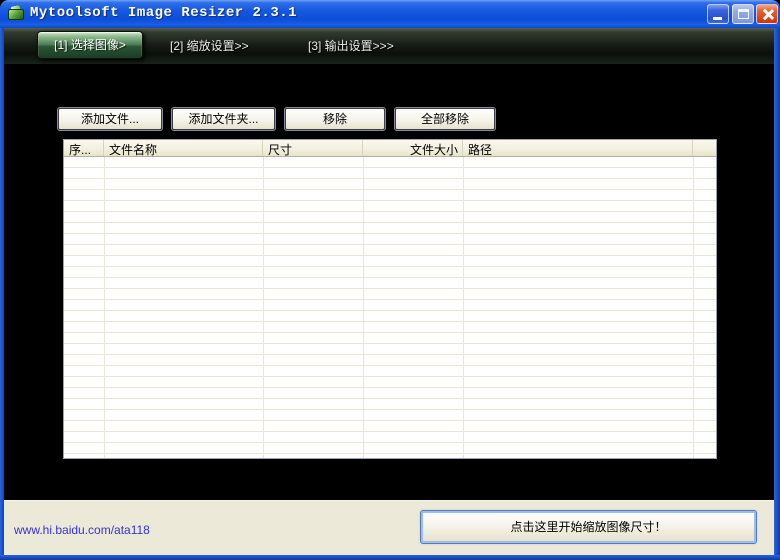  Describe the element at coordinates (164, 13) in the screenshot. I see `window-title: Mytoolsoft Image Resizer 2.3.1` at that location.